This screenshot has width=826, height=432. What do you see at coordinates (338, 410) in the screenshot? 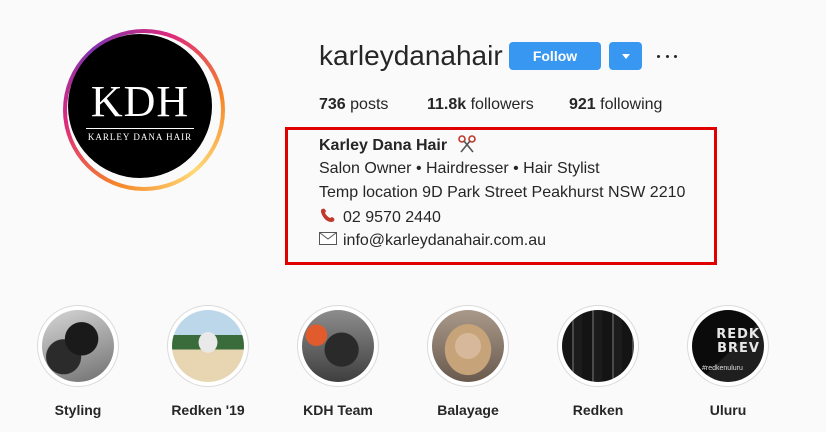
I see `highlight-label: KDH Team` at bounding box center [338, 410].